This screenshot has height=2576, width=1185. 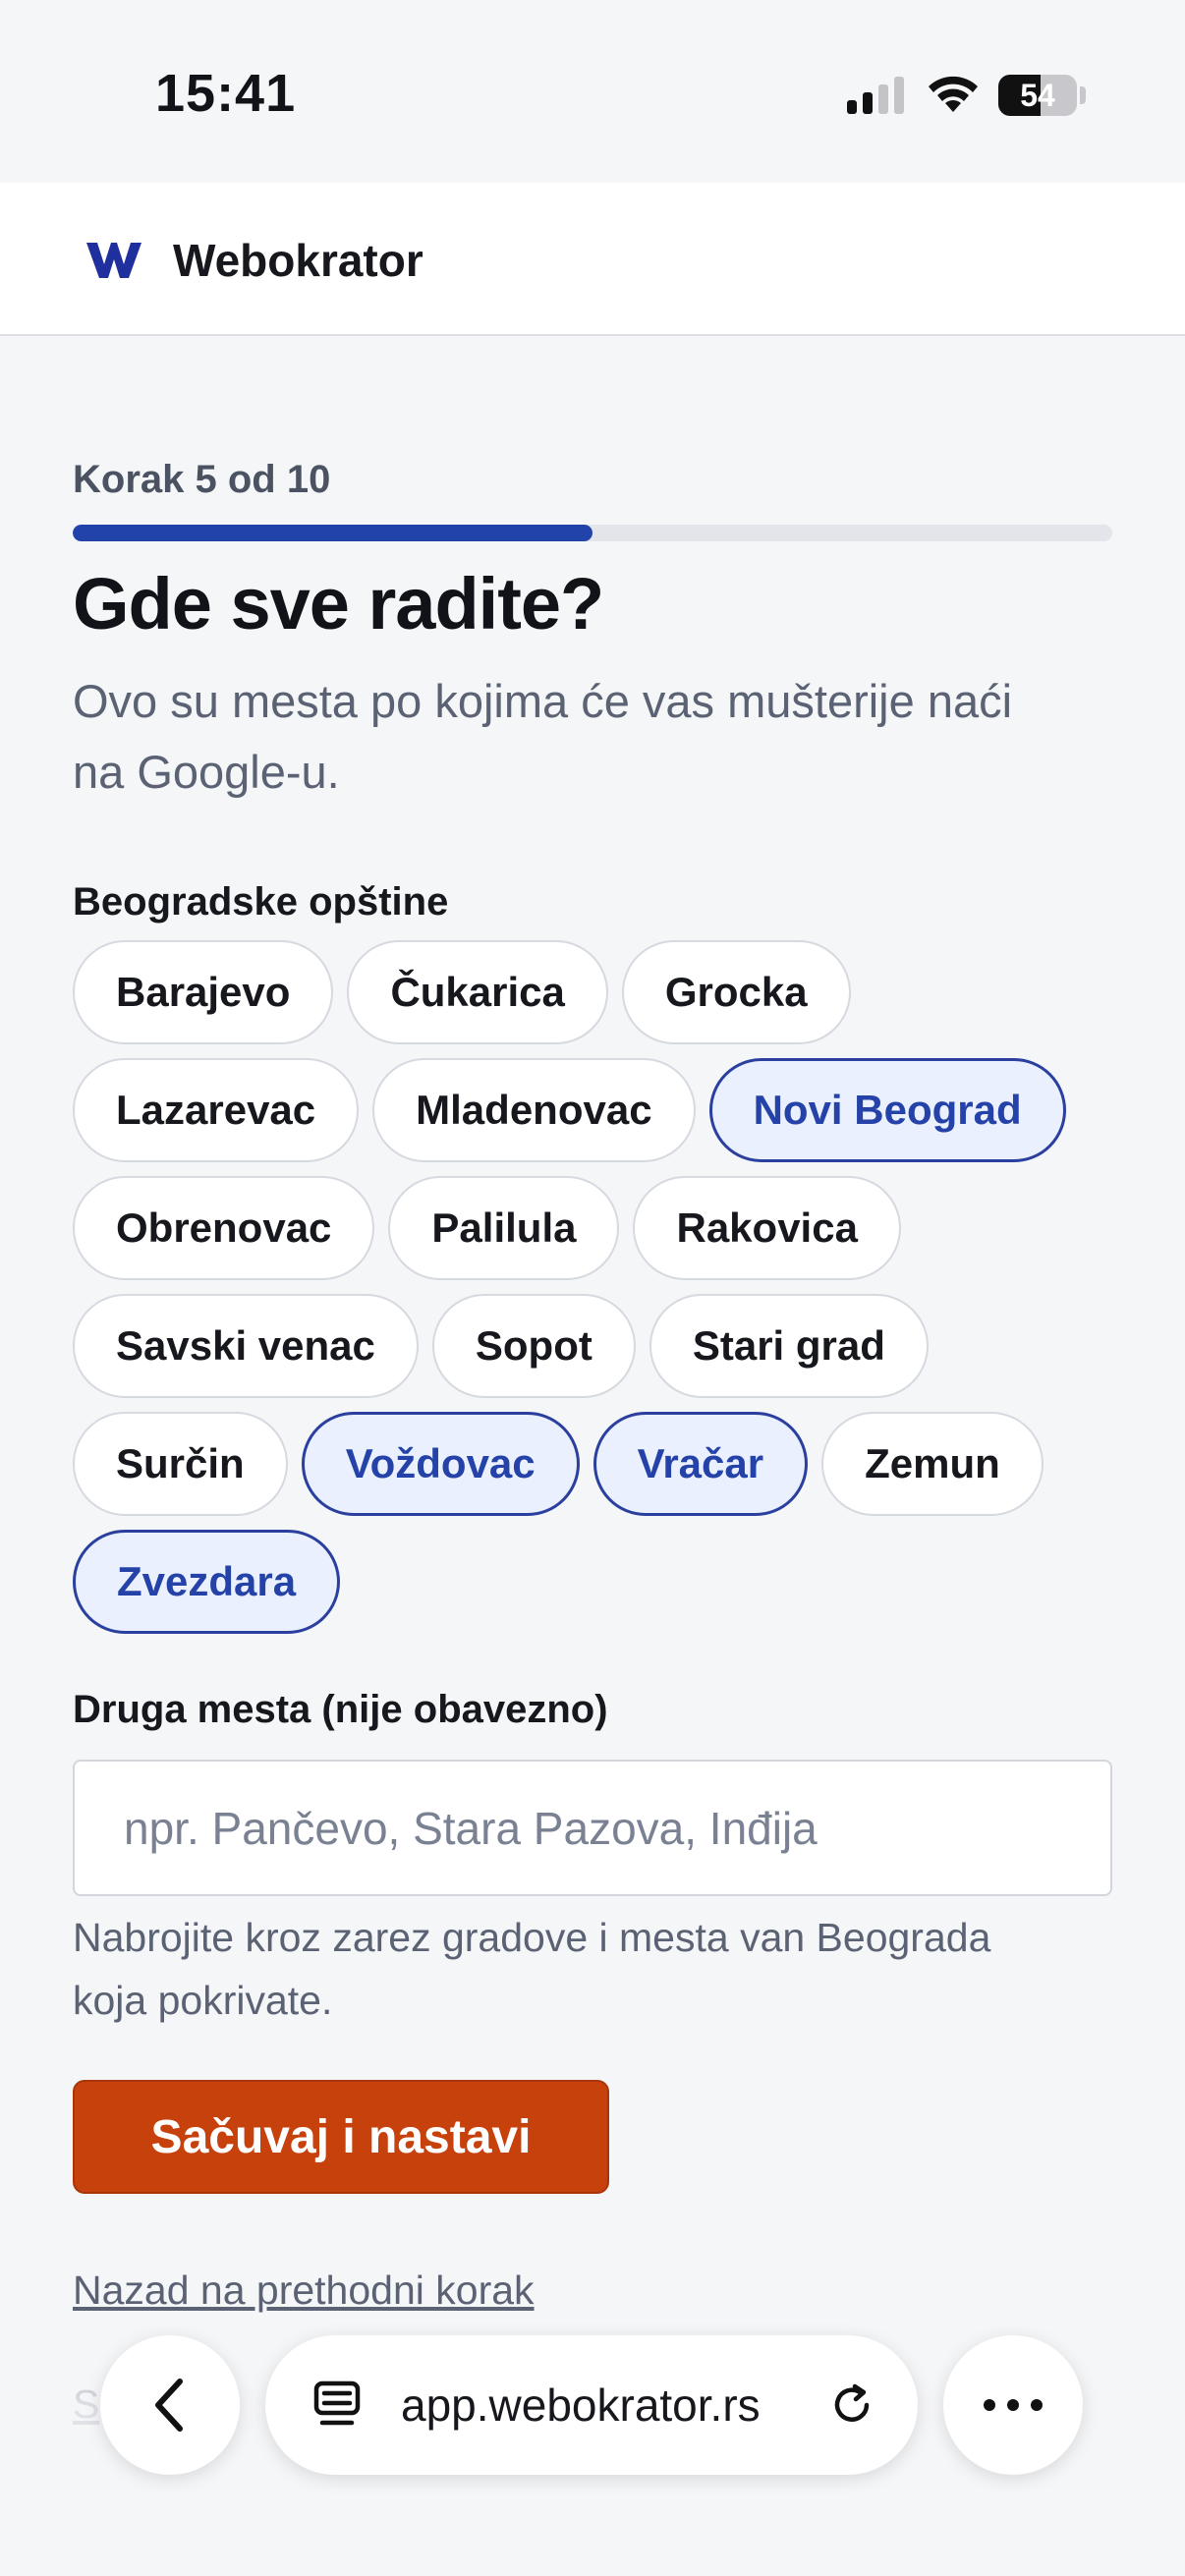 What do you see at coordinates (876, 95) in the screenshot?
I see `cellular-signal-icon` at bounding box center [876, 95].